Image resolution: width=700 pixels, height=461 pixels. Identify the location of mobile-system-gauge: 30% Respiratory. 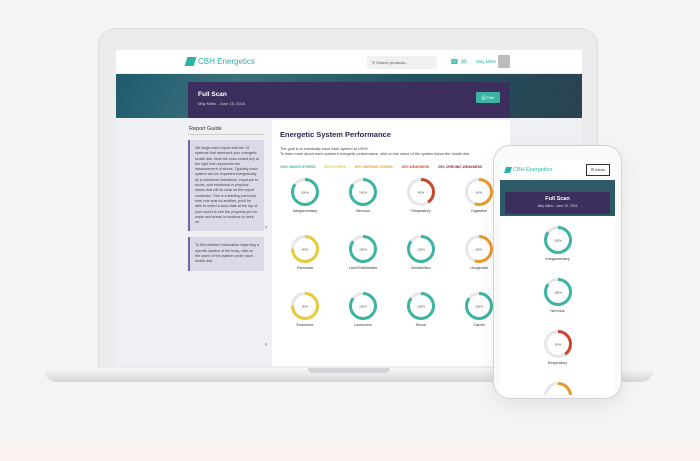
(557, 347).